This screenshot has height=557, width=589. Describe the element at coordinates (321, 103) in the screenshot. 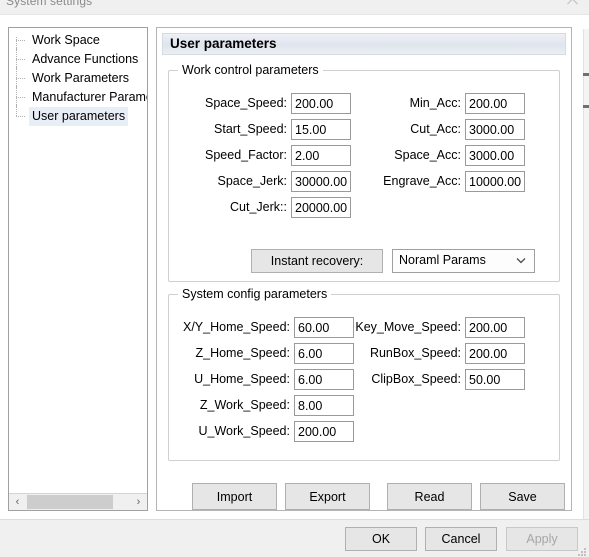

I see `space-speed-input` at that location.